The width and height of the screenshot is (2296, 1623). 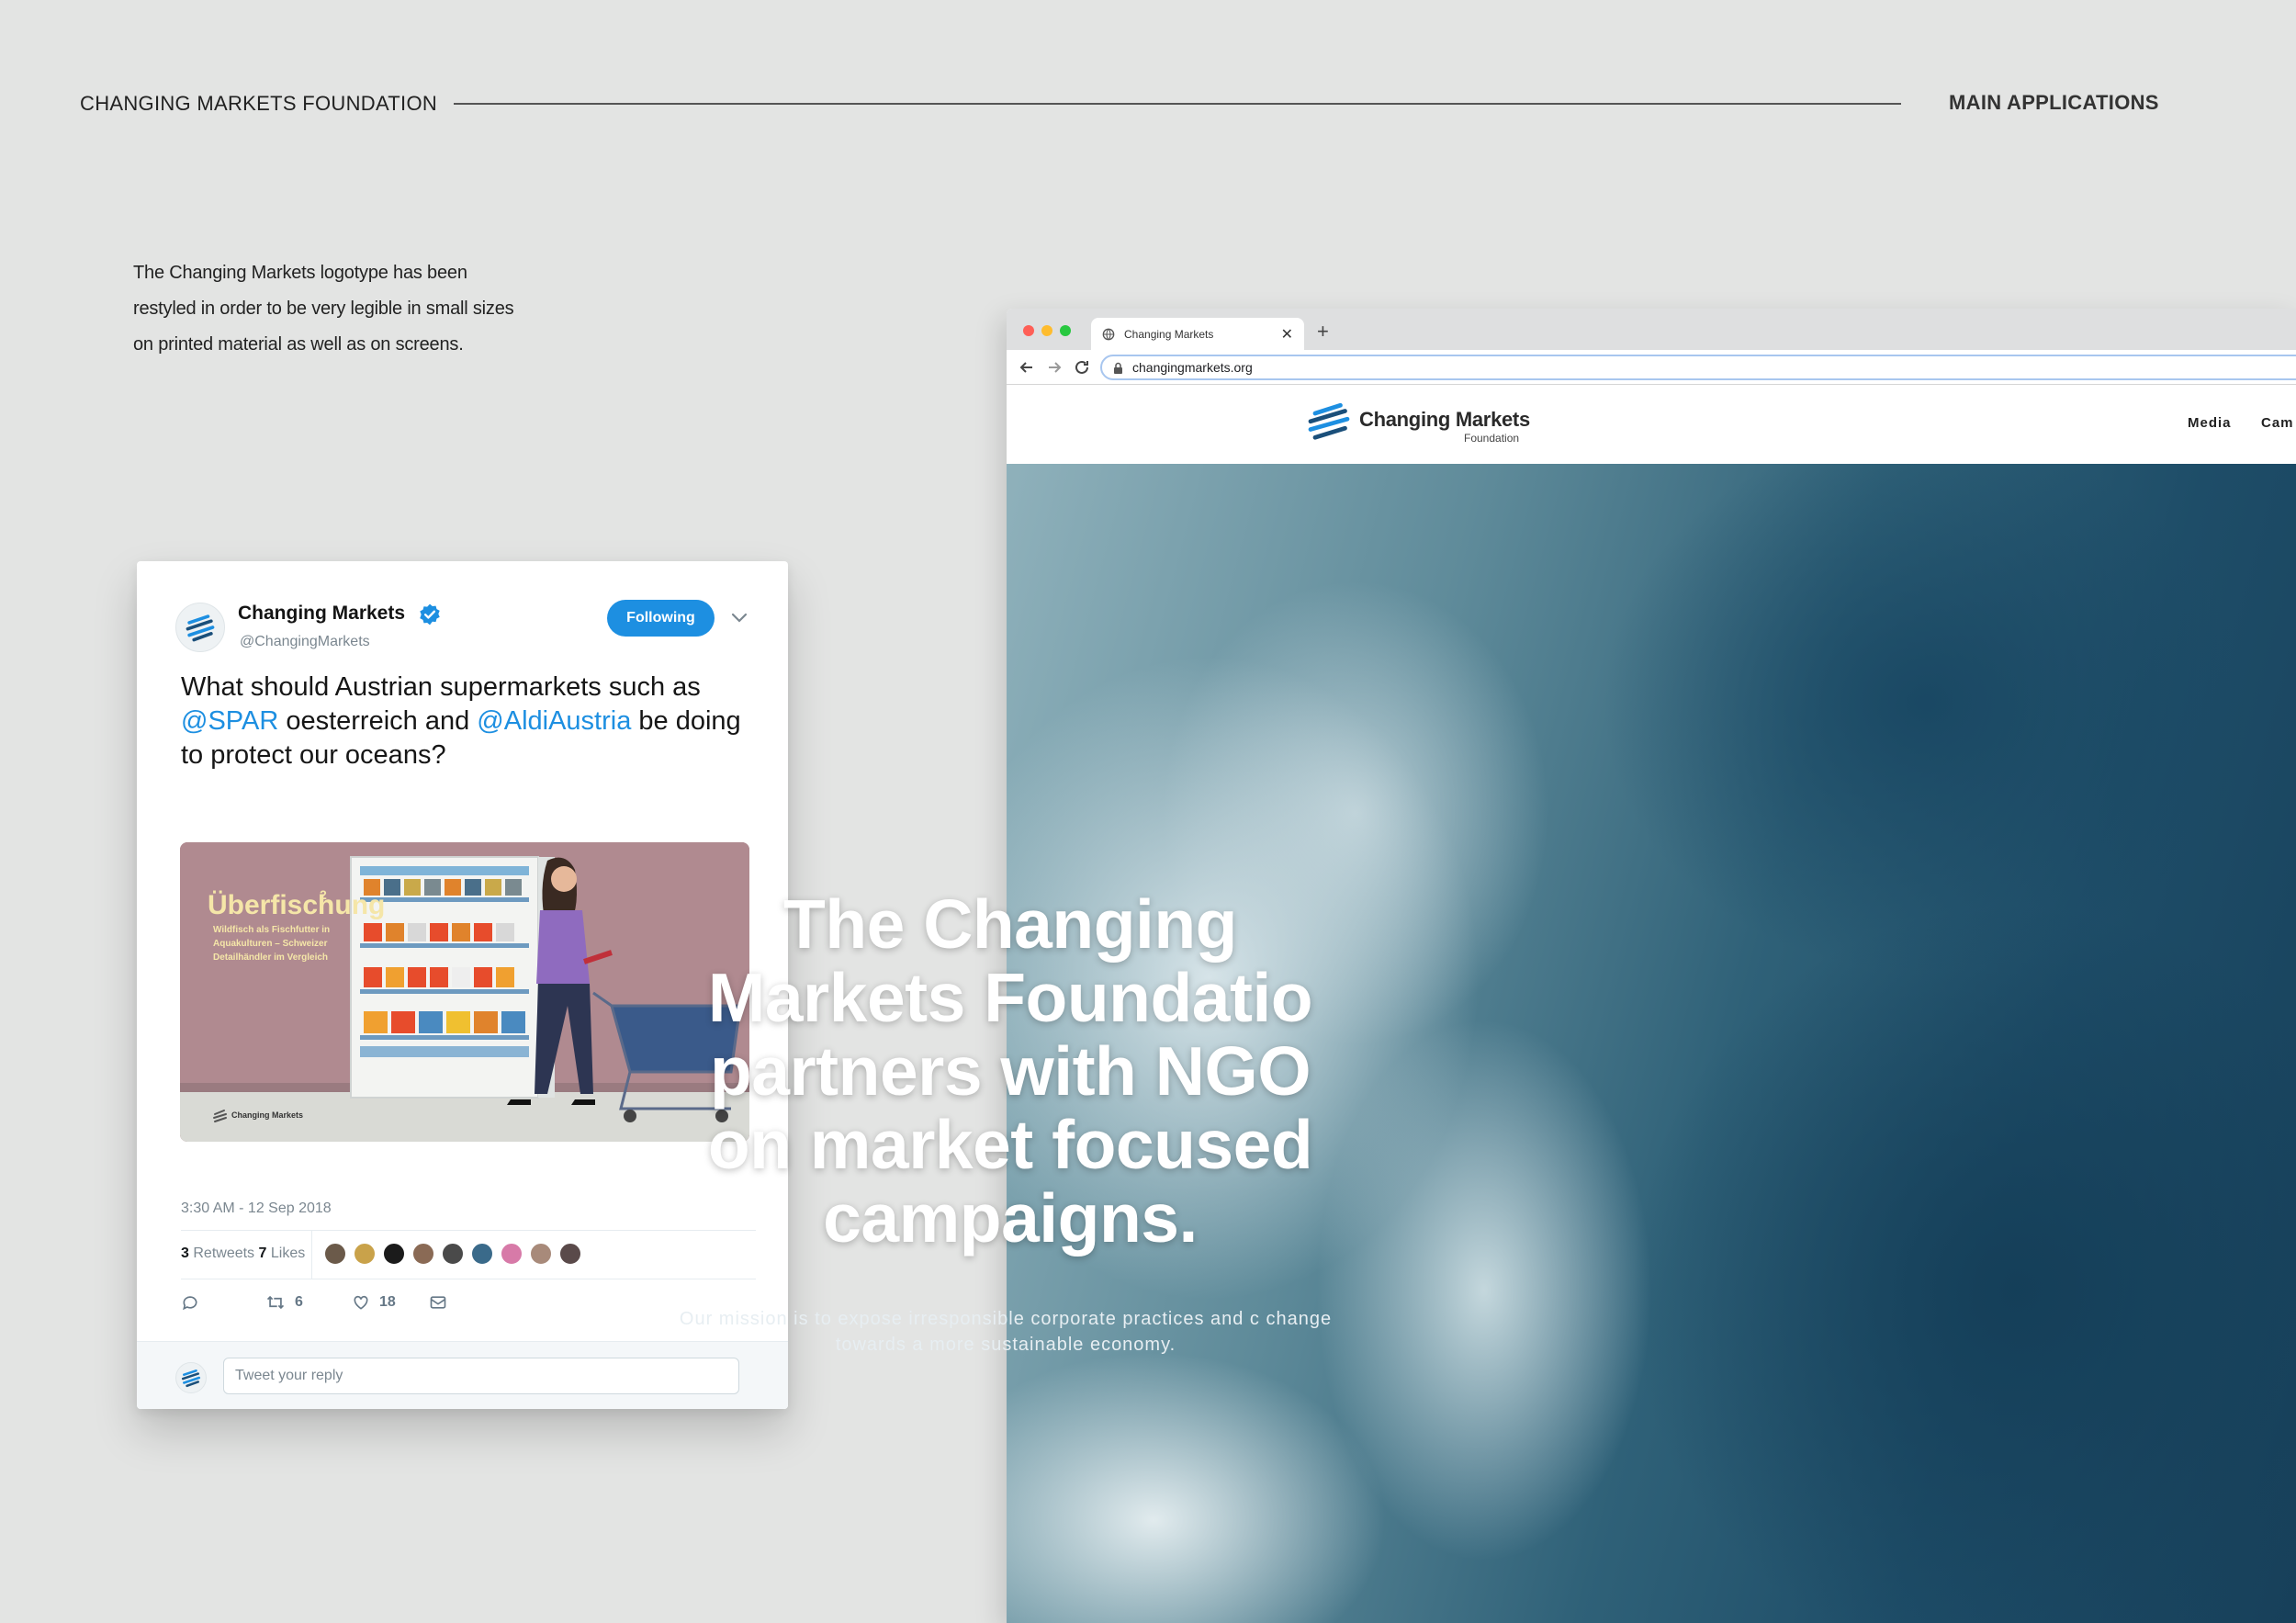 What do you see at coordinates (275, 1302) in the screenshot?
I see `retweet-icon` at bounding box center [275, 1302].